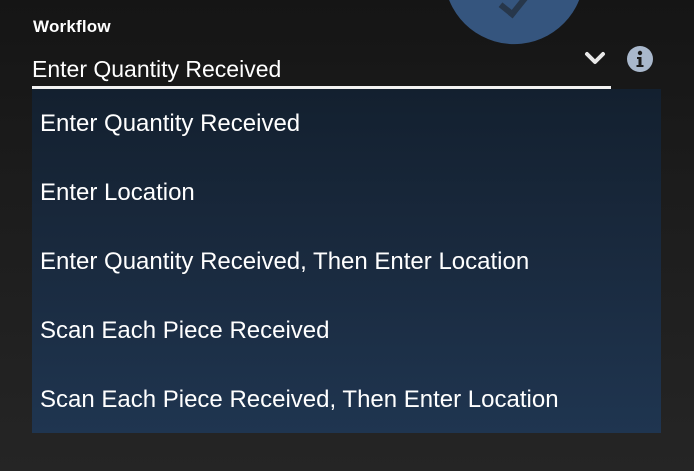 This screenshot has width=694, height=471. Describe the element at coordinates (640, 59) in the screenshot. I see `info-icon` at that location.